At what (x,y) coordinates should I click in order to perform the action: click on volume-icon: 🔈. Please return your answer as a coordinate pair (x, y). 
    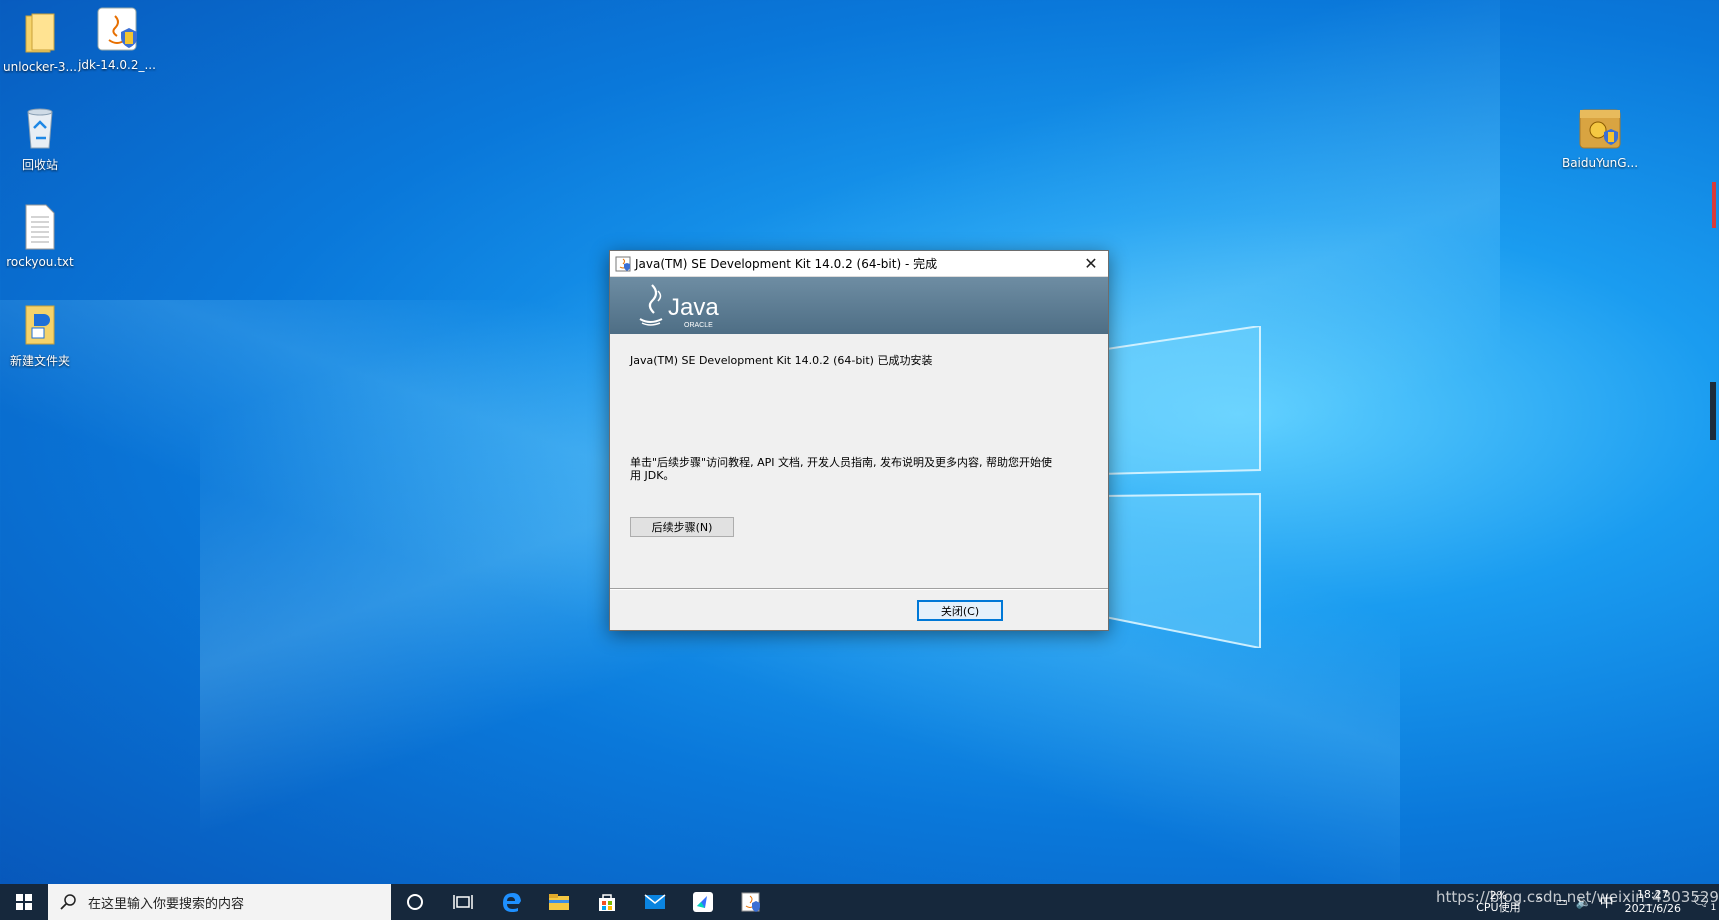
    Looking at the image, I should click on (1584, 902).